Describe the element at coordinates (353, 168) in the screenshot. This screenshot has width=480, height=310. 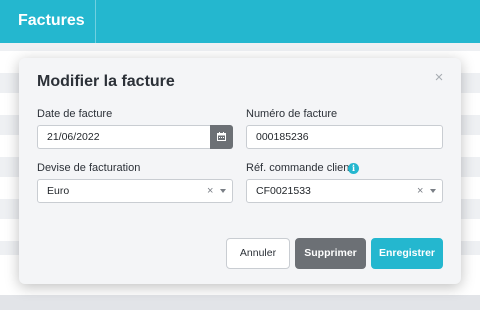
I see `info-icon: i` at that location.